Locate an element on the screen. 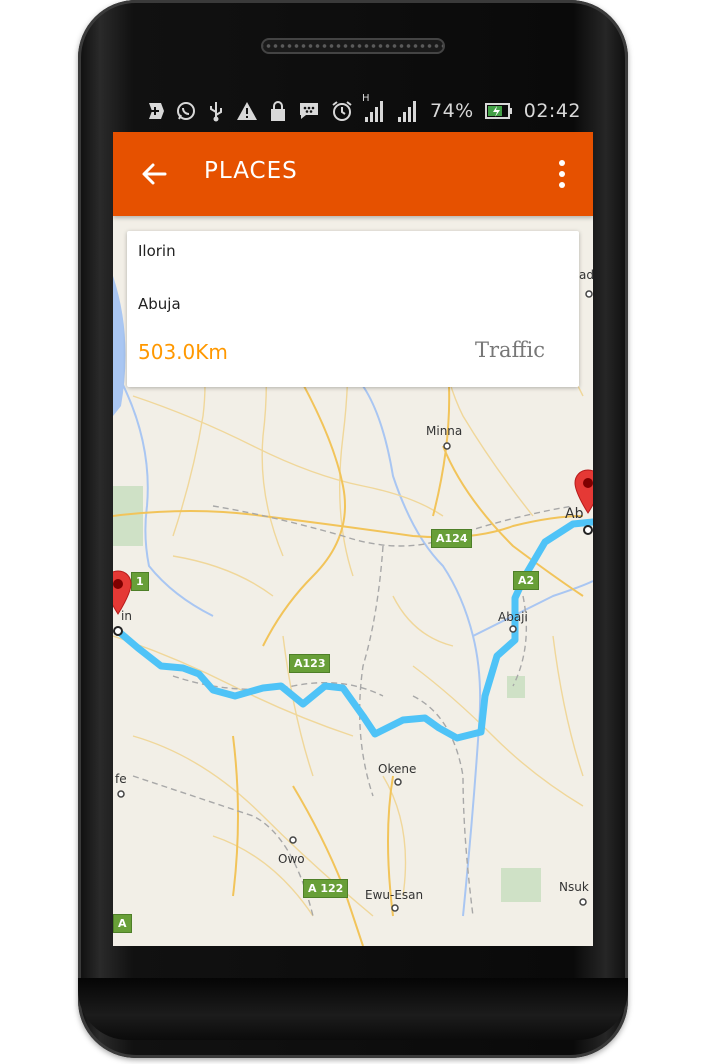 This screenshot has width=705, height=1064. map-label-okene: Okene is located at coordinates (397, 769).